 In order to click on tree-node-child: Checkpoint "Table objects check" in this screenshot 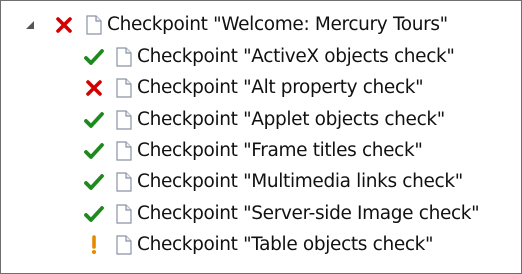, I will do `click(258, 245)`.